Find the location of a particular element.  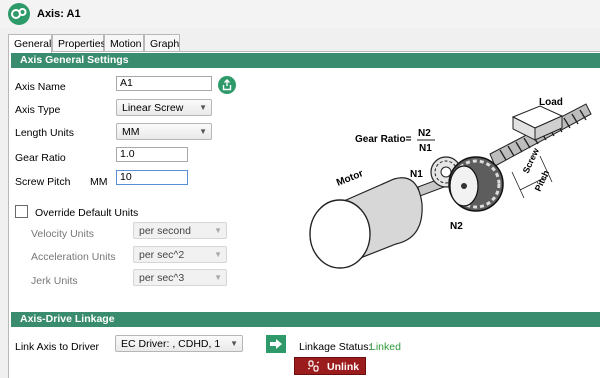

pitch-label: Pitch is located at coordinates (542, 181).